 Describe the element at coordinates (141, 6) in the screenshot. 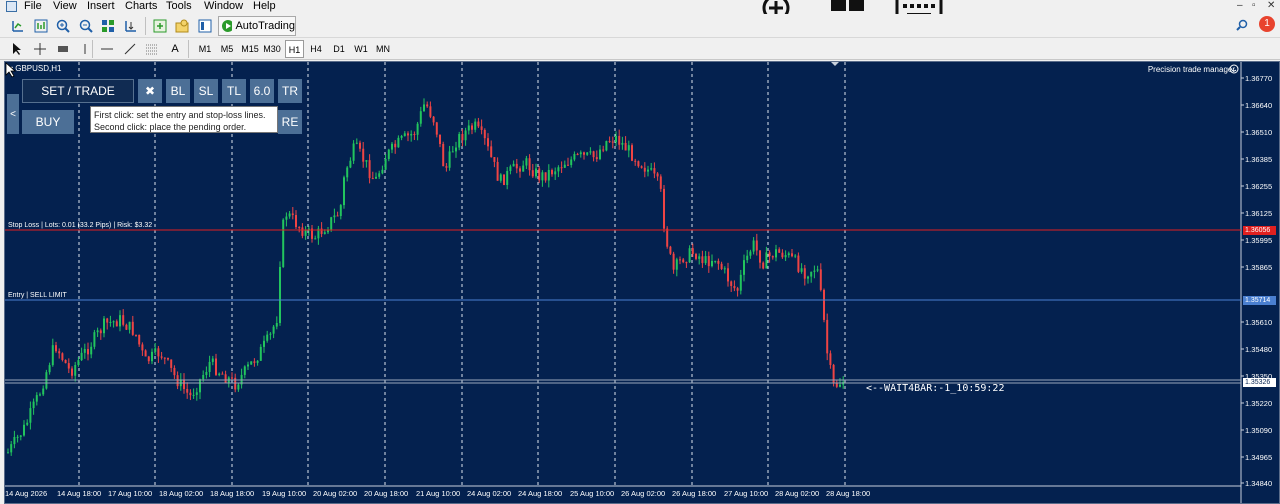

I see `menu-charts: Charts` at that location.